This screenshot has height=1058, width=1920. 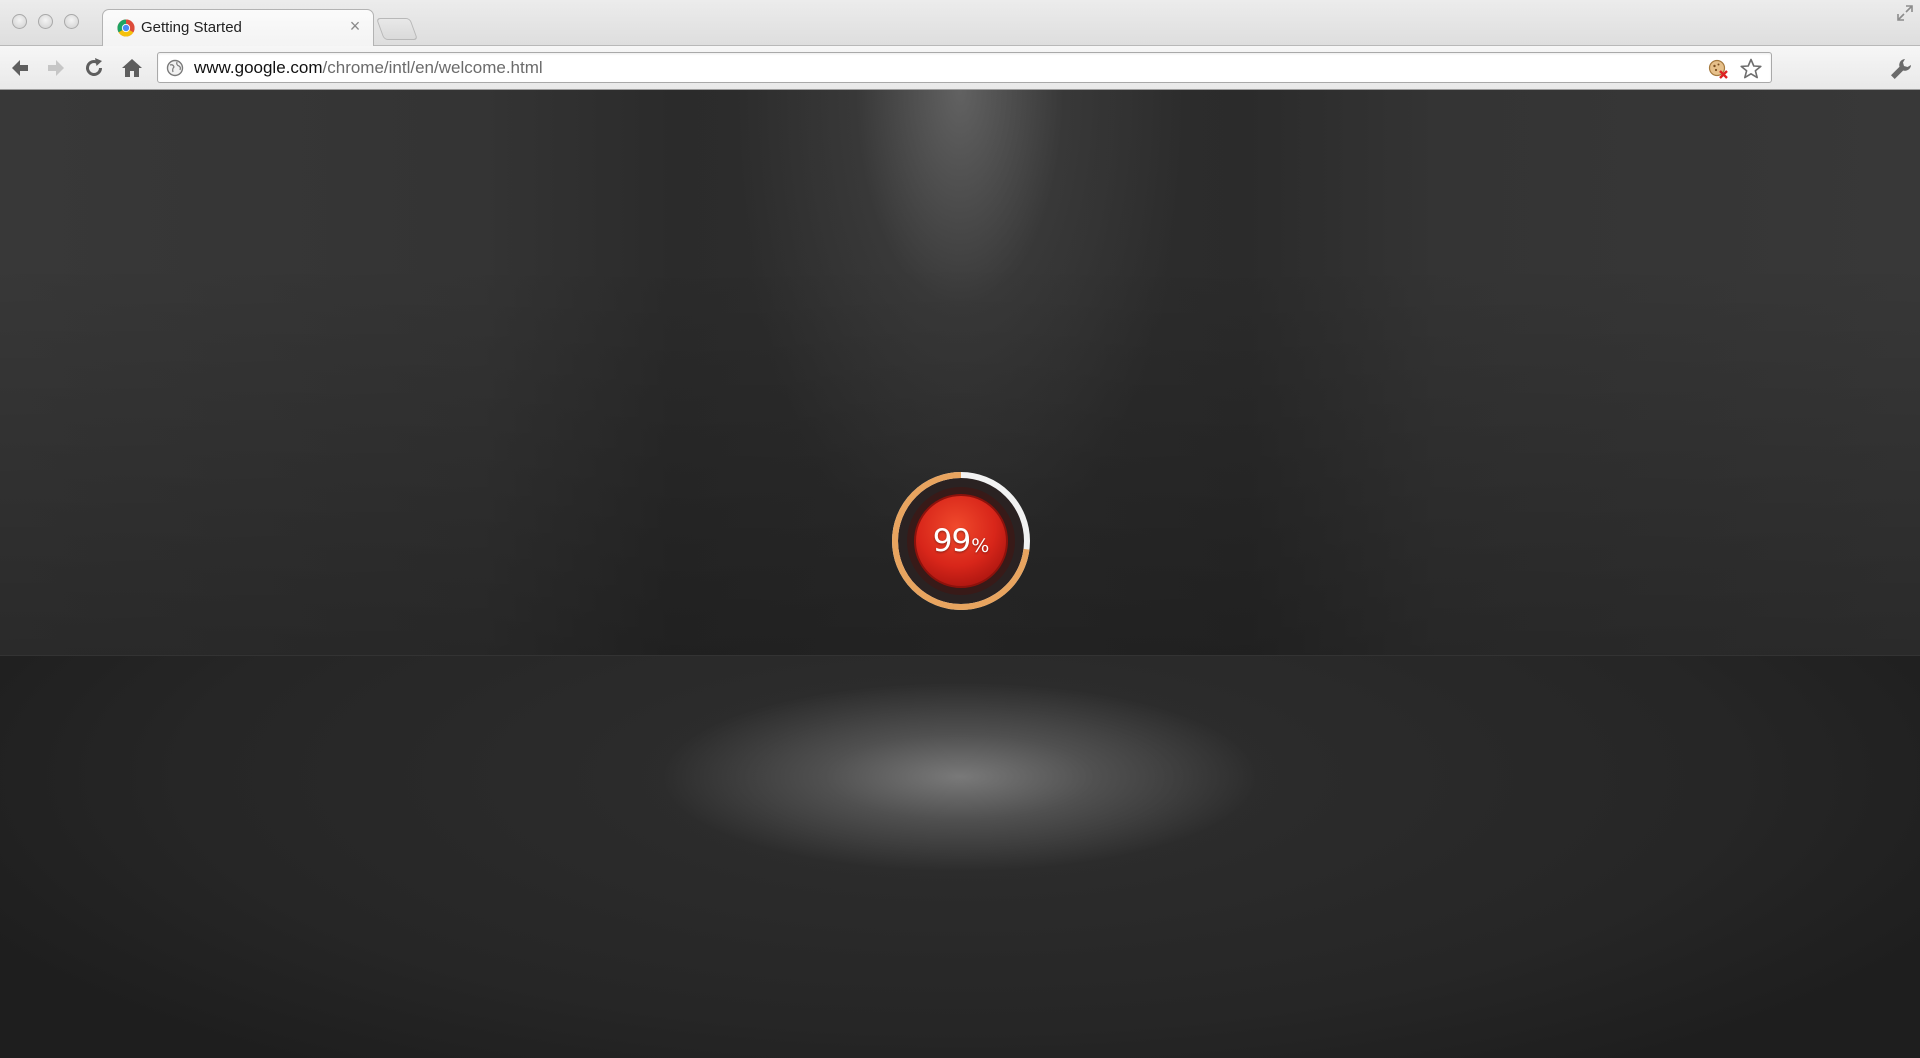 I want to click on wrench-icon, so click(x=1901, y=69).